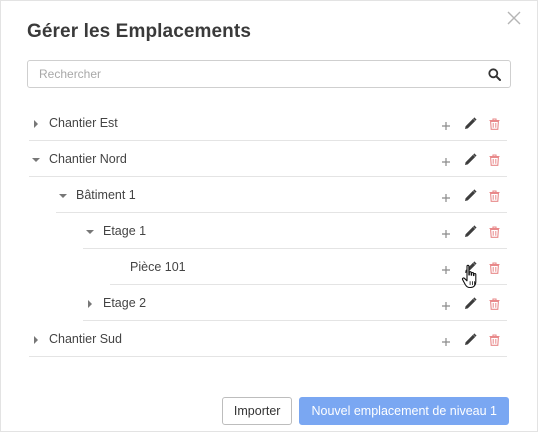 Image resolution: width=538 pixels, height=432 pixels. Describe the element at coordinates (308, 267) in the screenshot. I see `tree-row-piece-101: Pièce 101` at that location.